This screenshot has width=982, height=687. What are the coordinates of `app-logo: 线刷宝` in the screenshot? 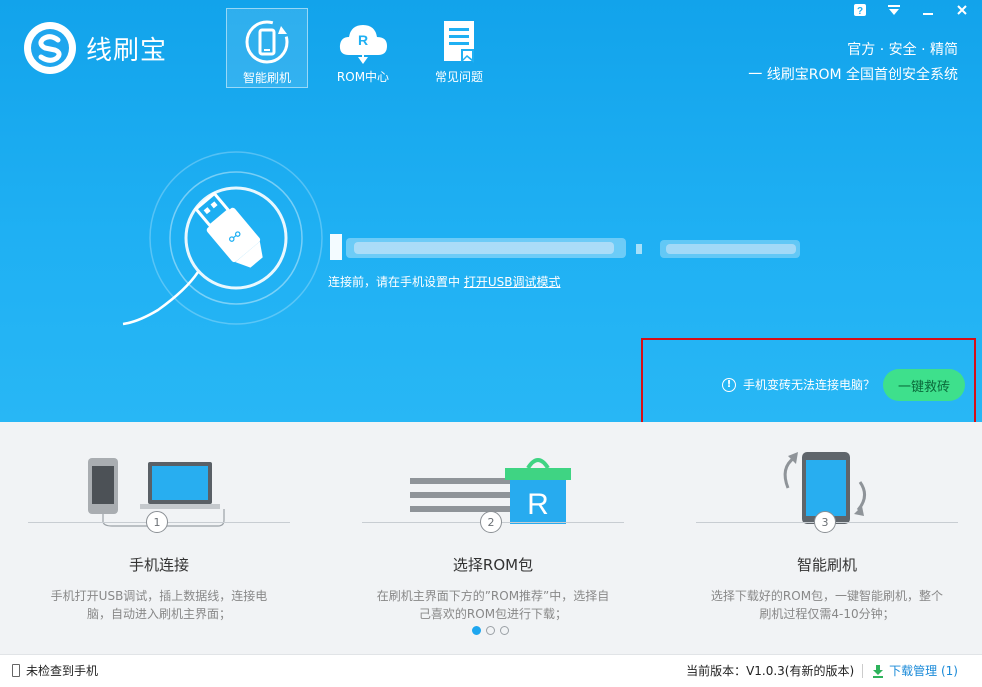 It's located at (95, 48).